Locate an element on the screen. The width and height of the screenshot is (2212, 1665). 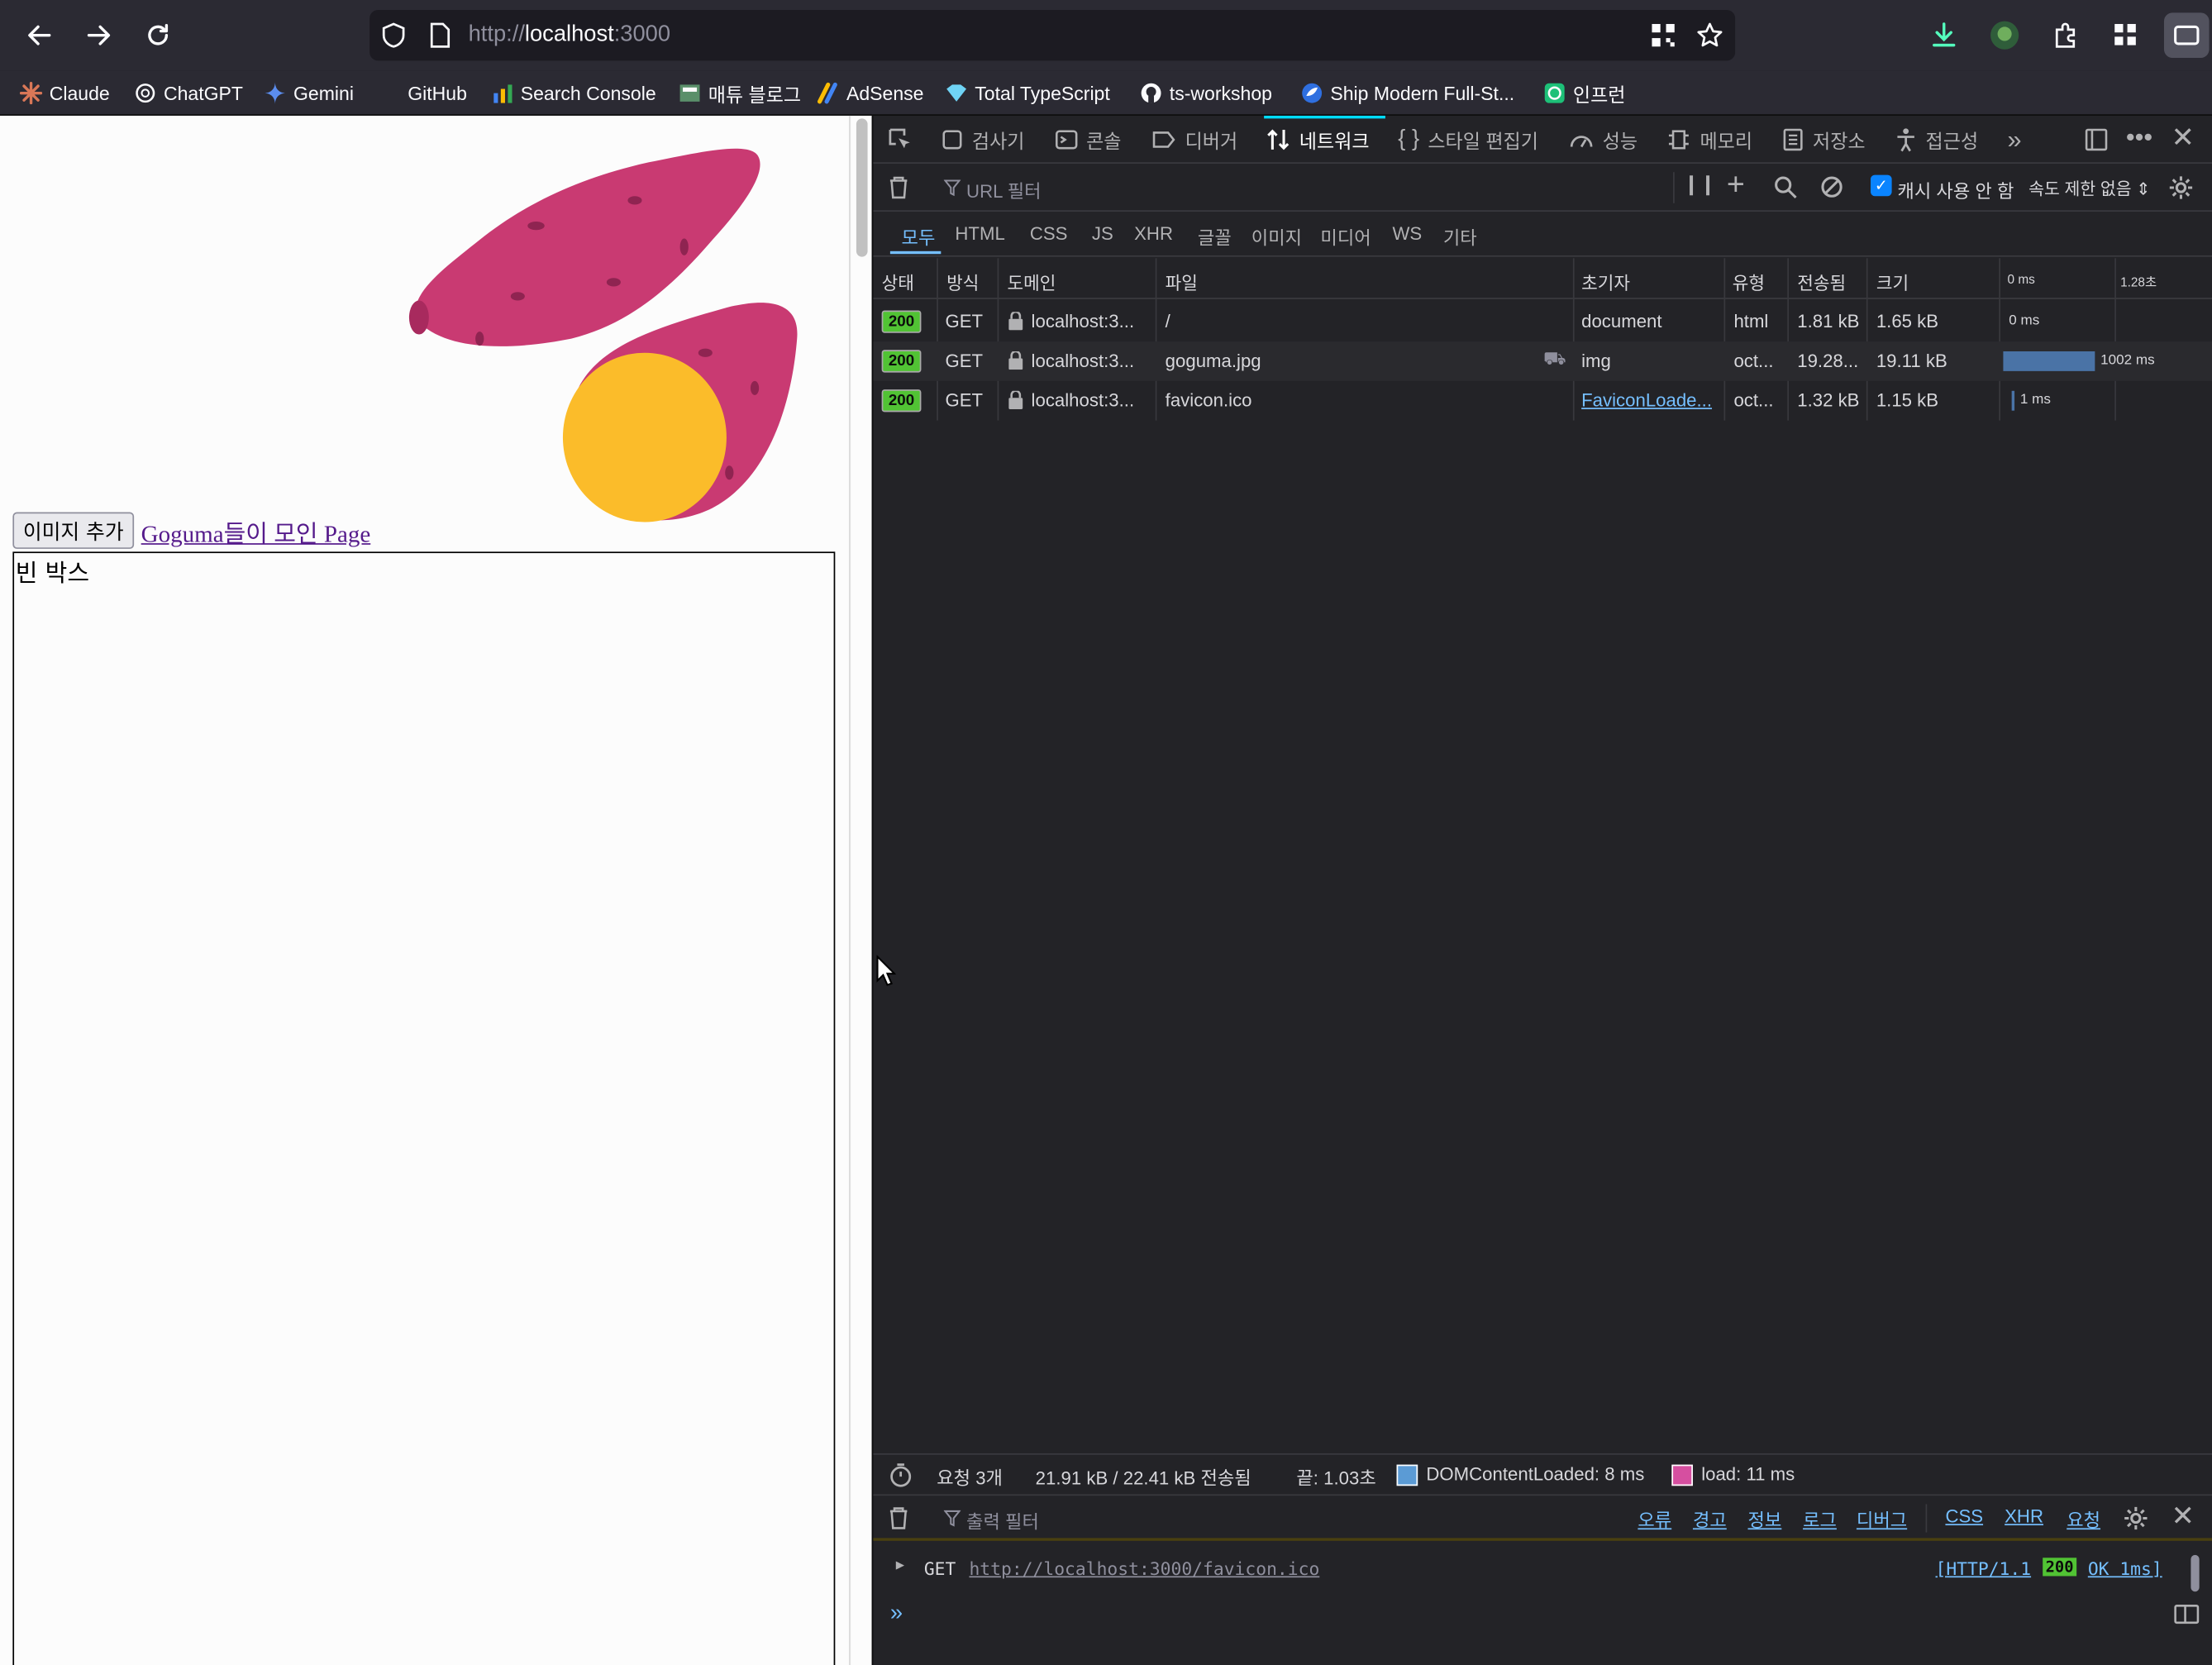
bookmark-gemini: Gemini is located at coordinates (309, 93).